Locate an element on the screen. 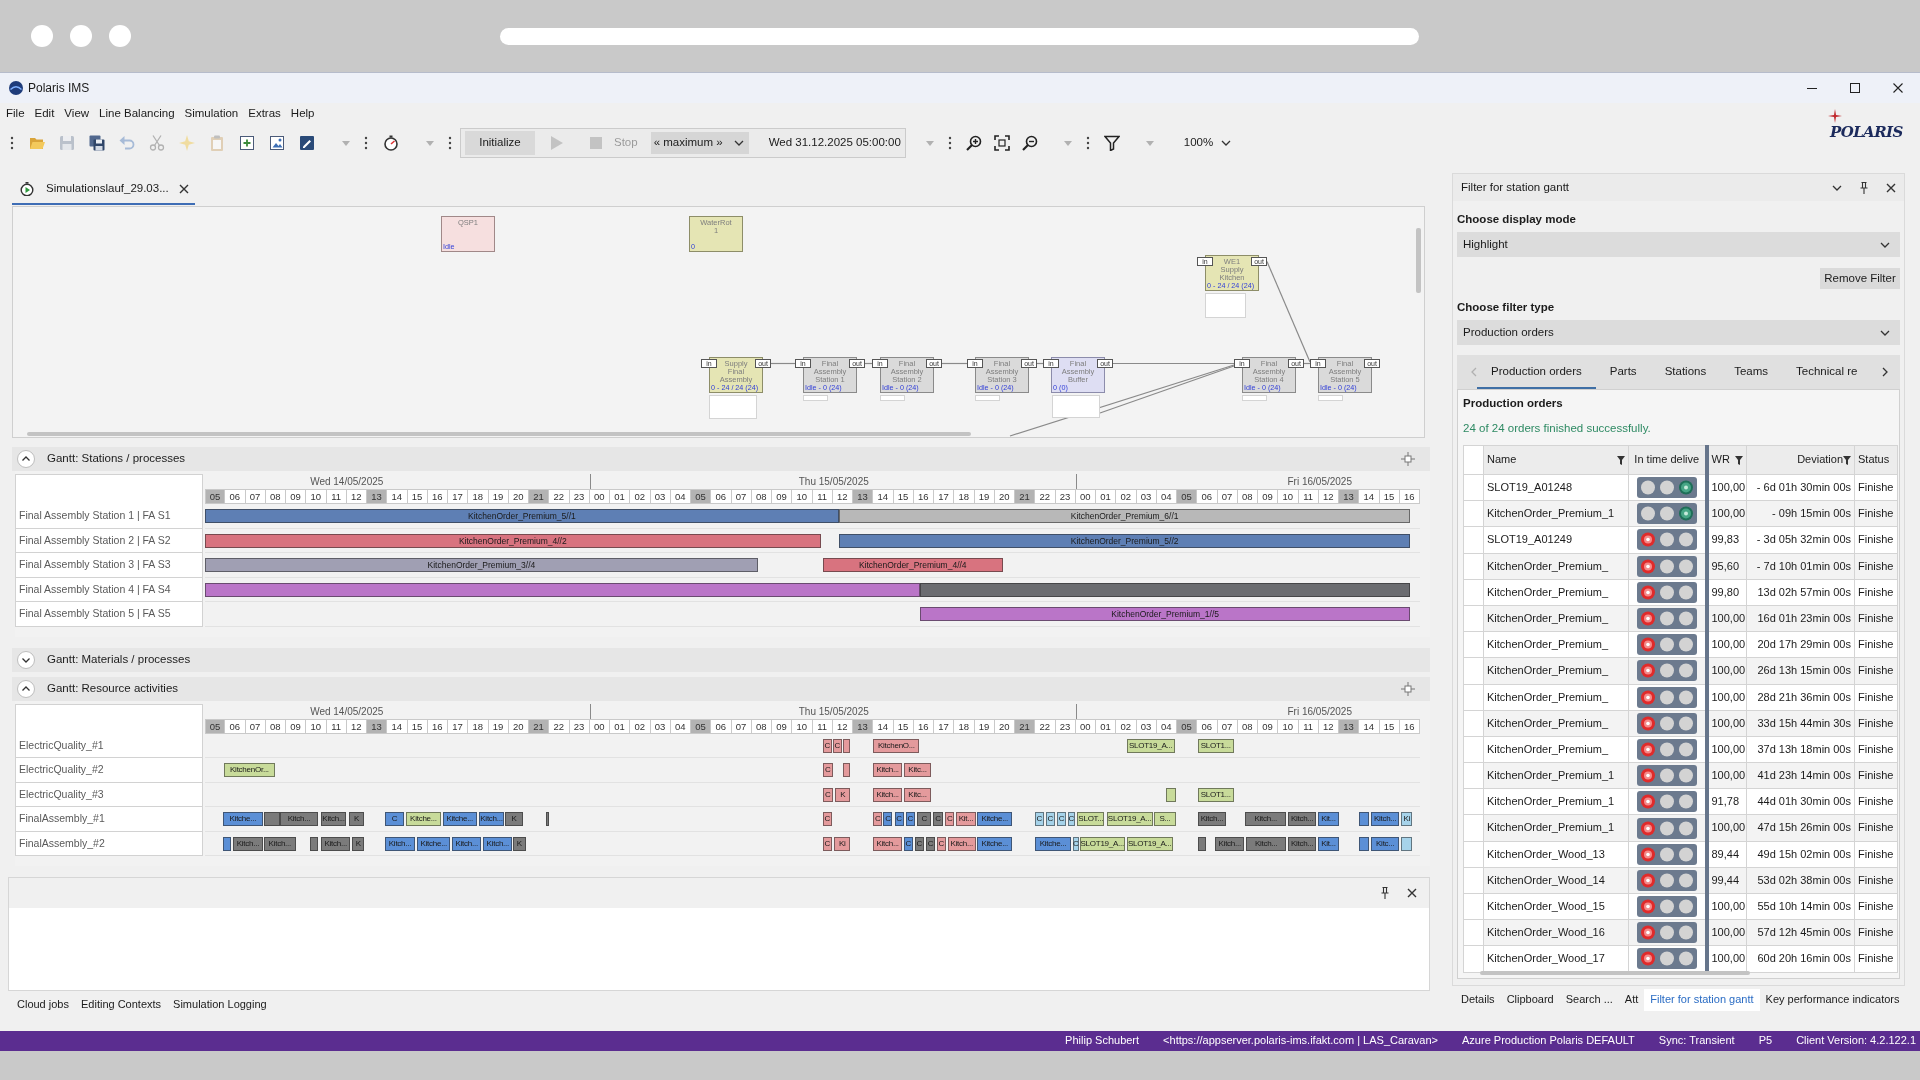 The height and width of the screenshot is (1080, 1920). panel-tab: Editing Contexts is located at coordinates (121, 1005).